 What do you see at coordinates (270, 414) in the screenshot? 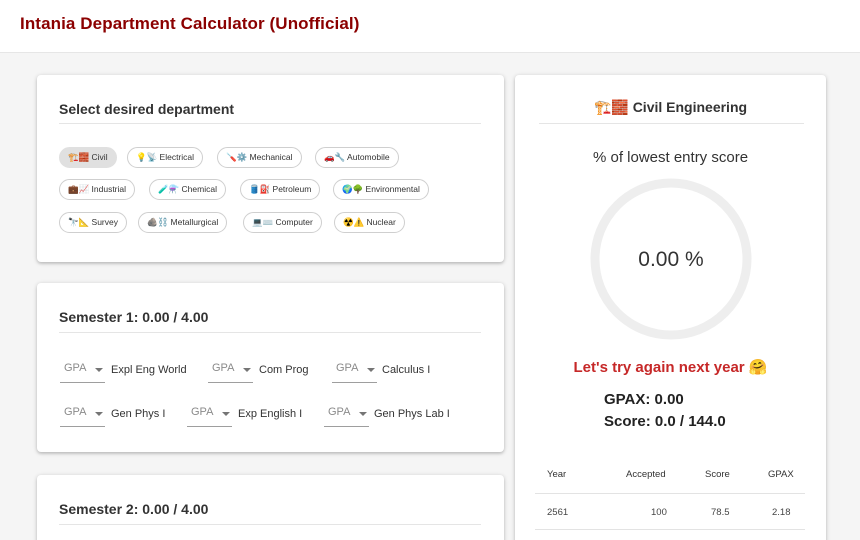
I see `course-exp-english-i: Exp English I` at bounding box center [270, 414].